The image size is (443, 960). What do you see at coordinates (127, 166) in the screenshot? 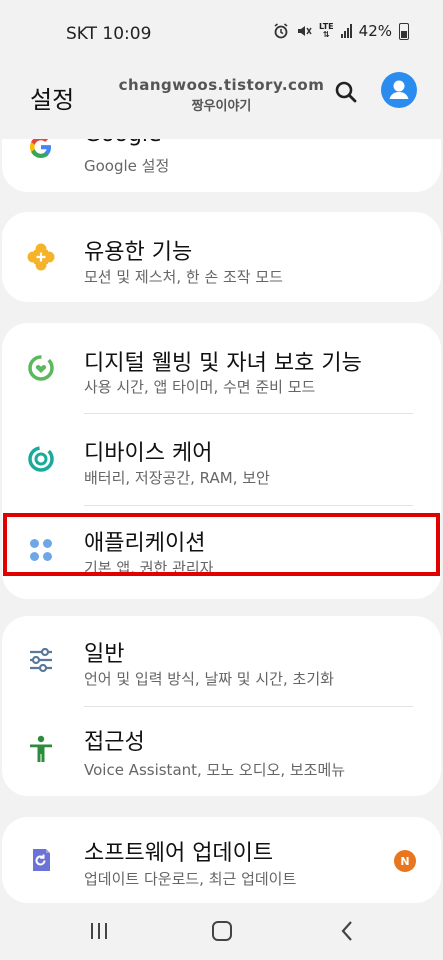
I see `item-subtitle: Google 설정` at bounding box center [127, 166].